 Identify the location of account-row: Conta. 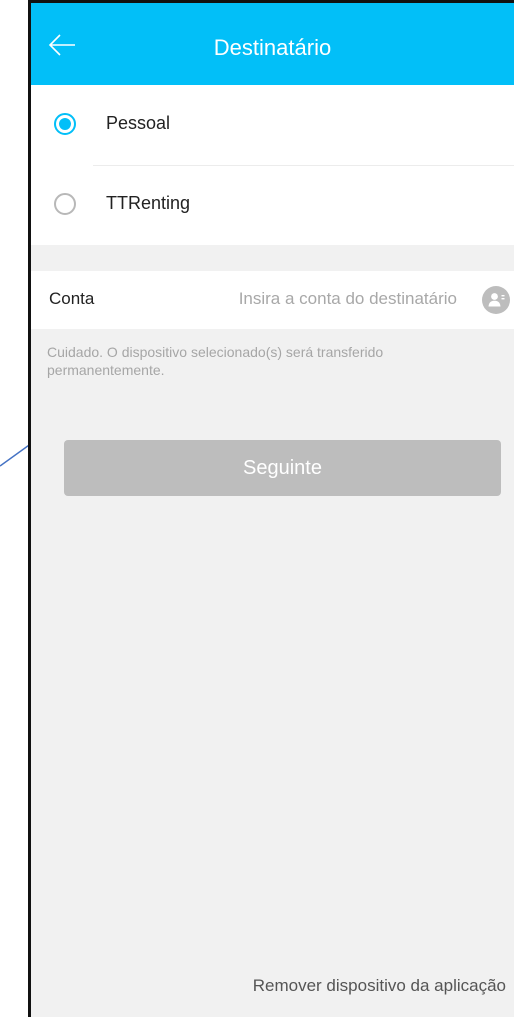
(272, 300).